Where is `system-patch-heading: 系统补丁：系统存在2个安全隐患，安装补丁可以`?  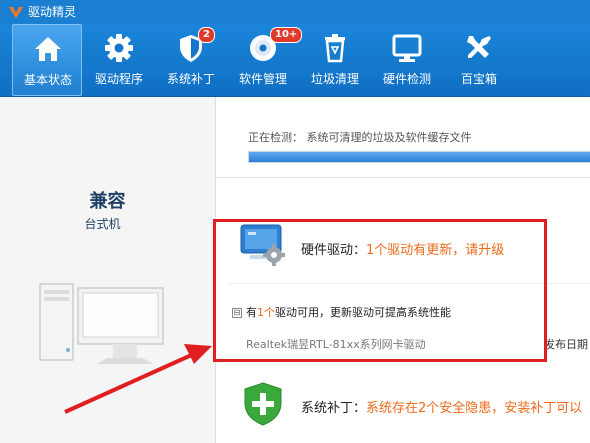
system-patch-heading: 系统补丁：系统存在2个安全隐患，安装补丁可以 is located at coordinates (441, 406).